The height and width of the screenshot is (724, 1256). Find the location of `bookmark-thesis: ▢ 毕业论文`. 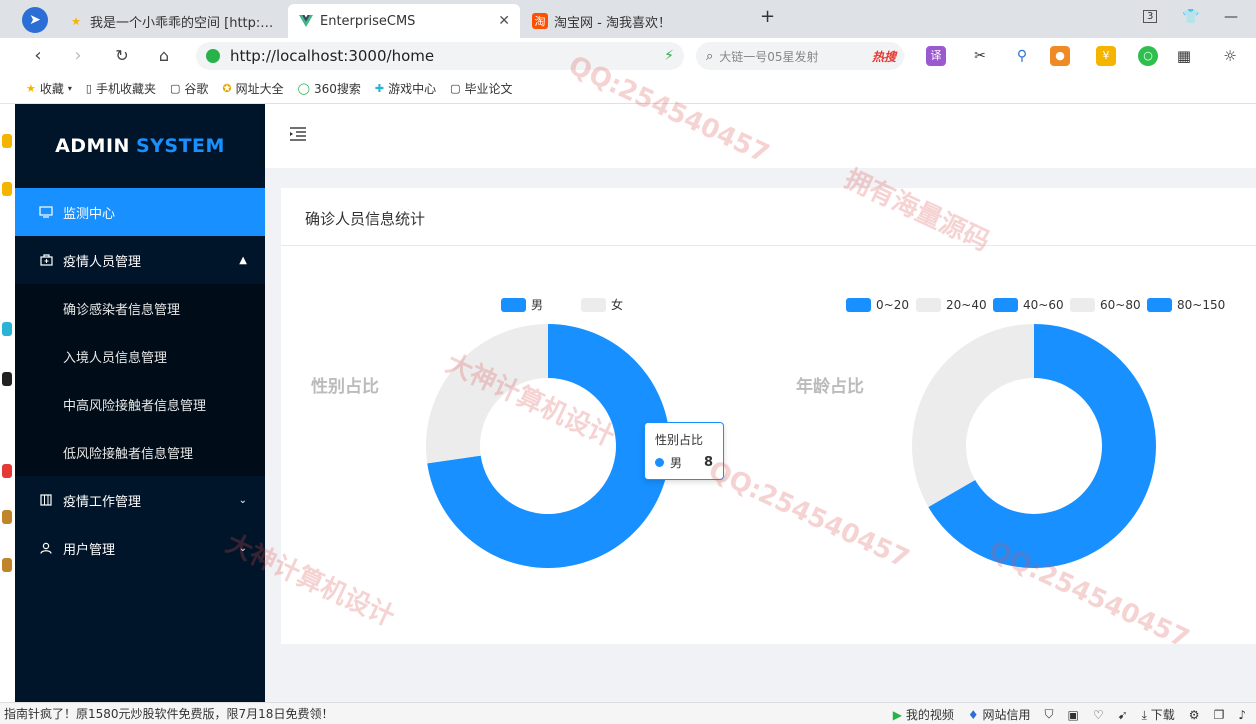

bookmark-thesis: ▢ 毕业论文 is located at coordinates (481, 88).